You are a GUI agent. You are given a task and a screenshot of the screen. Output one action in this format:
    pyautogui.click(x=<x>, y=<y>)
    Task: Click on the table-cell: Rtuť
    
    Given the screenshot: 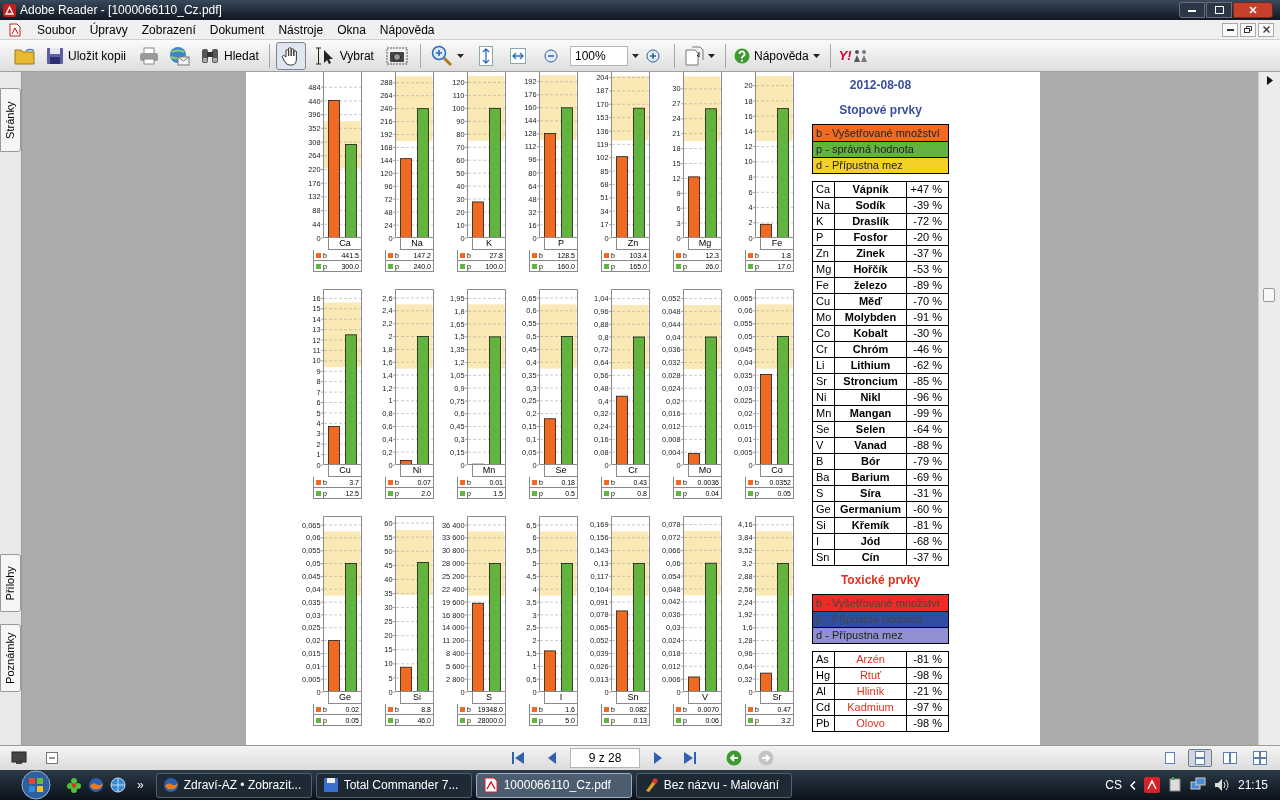 What is the action you would take?
    pyautogui.click(x=871, y=675)
    